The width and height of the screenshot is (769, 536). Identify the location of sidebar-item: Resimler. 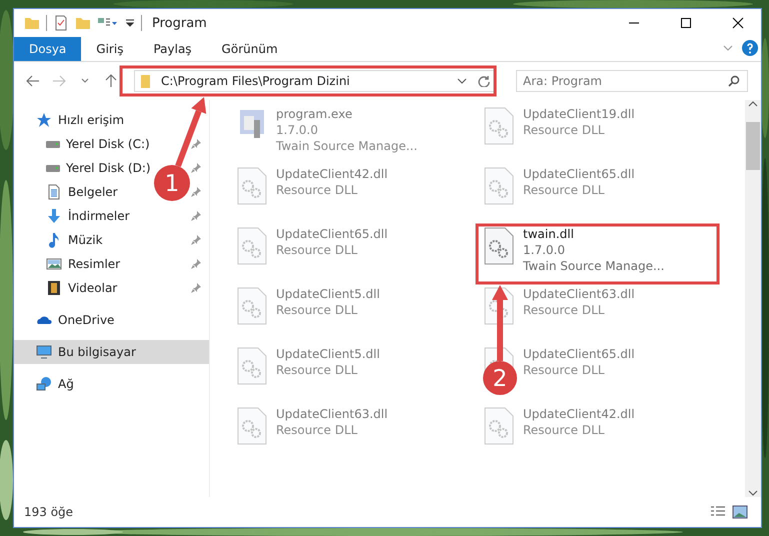
(94, 264).